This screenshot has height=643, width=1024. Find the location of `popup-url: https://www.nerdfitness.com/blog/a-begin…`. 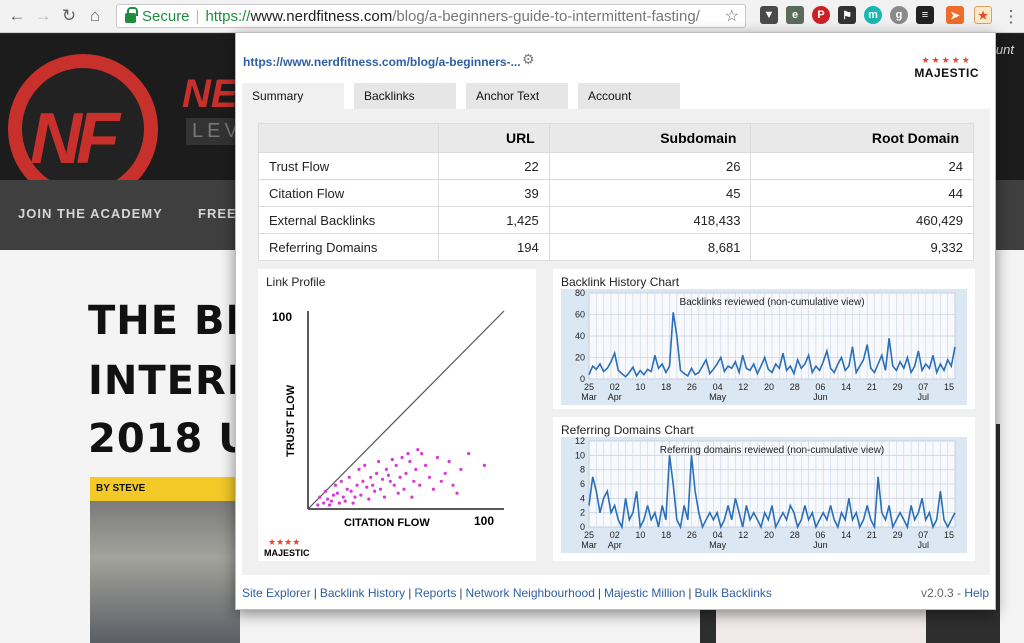

popup-url: https://www.nerdfitness.com/blog/a-begin… is located at coordinates (382, 62).